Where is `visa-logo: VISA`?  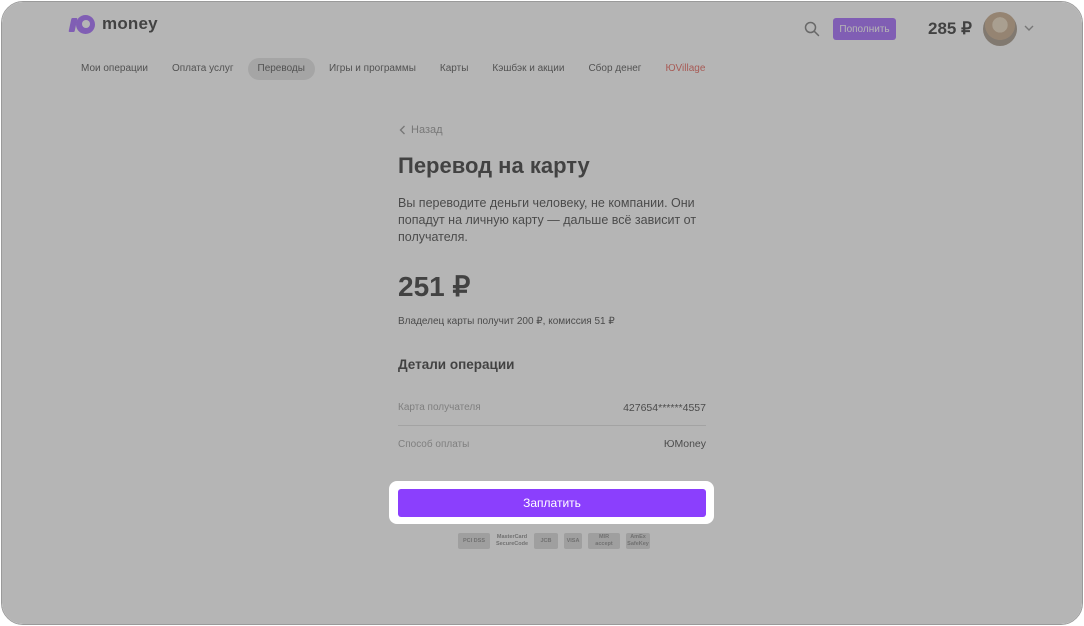
visa-logo: VISA is located at coordinates (573, 541).